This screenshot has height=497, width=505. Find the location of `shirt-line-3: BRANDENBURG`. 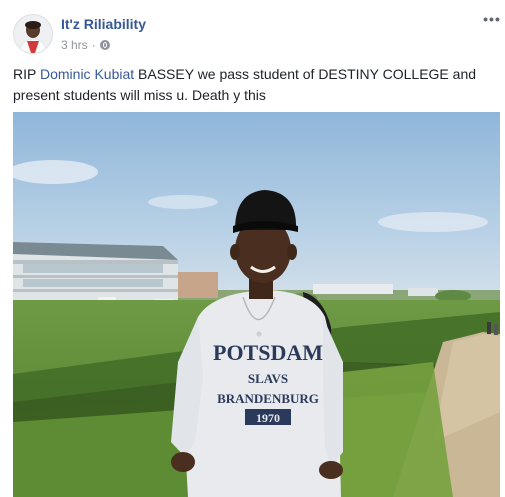

shirt-line-3: BRANDENBURG is located at coordinates (268, 398).